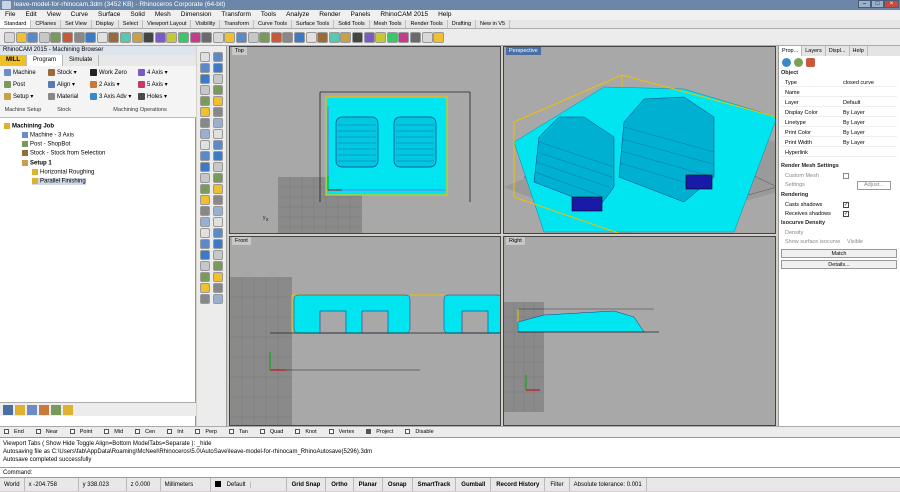 This screenshot has height=492, width=900. What do you see at coordinates (368, 484) in the screenshot?
I see `toggle-planar: Planar` at bounding box center [368, 484].